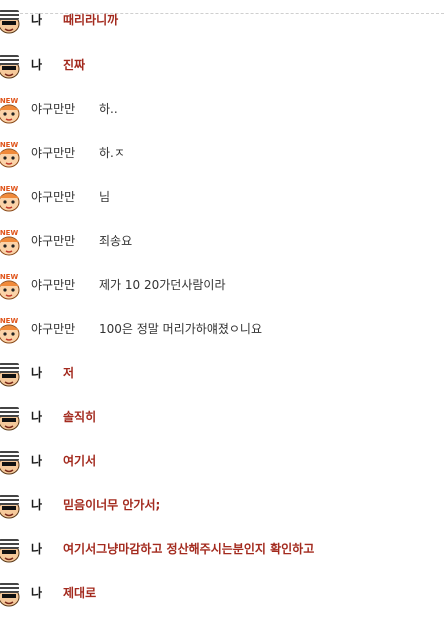  Describe the element at coordinates (222, 110) in the screenshot. I see `chat-row: NEW 야구만만 하..` at that location.